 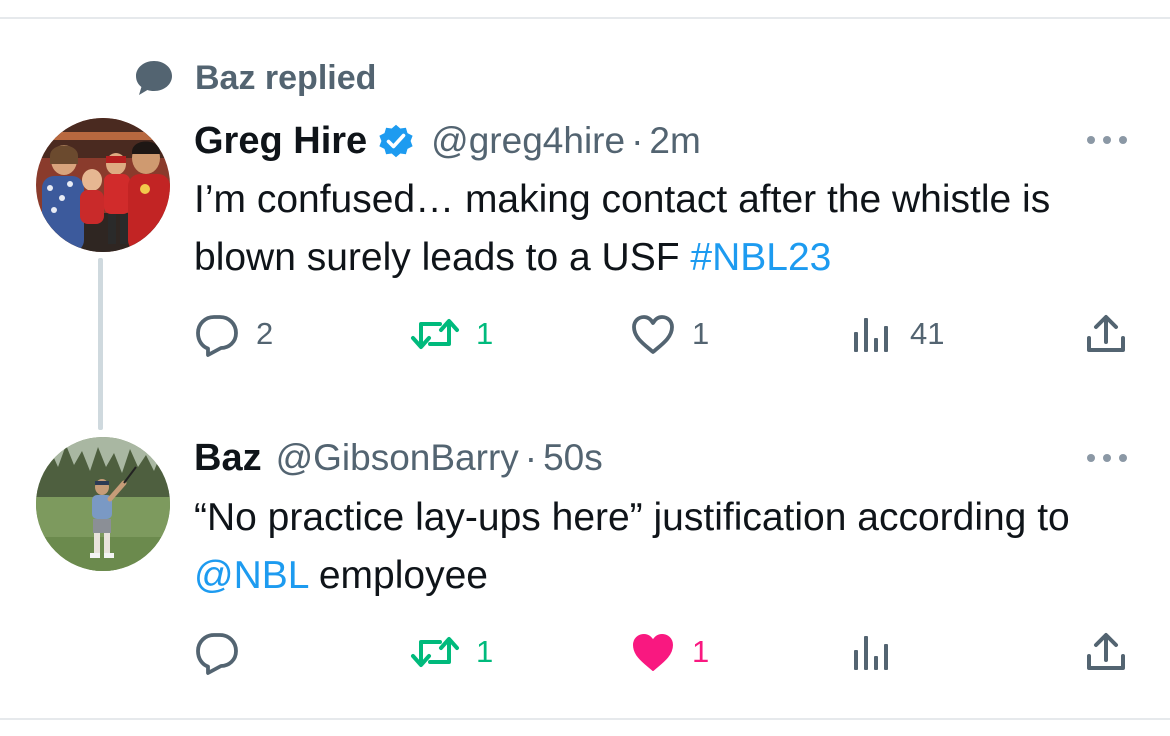 What do you see at coordinates (585, 18) in the screenshot?
I see `top-divider` at bounding box center [585, 18].